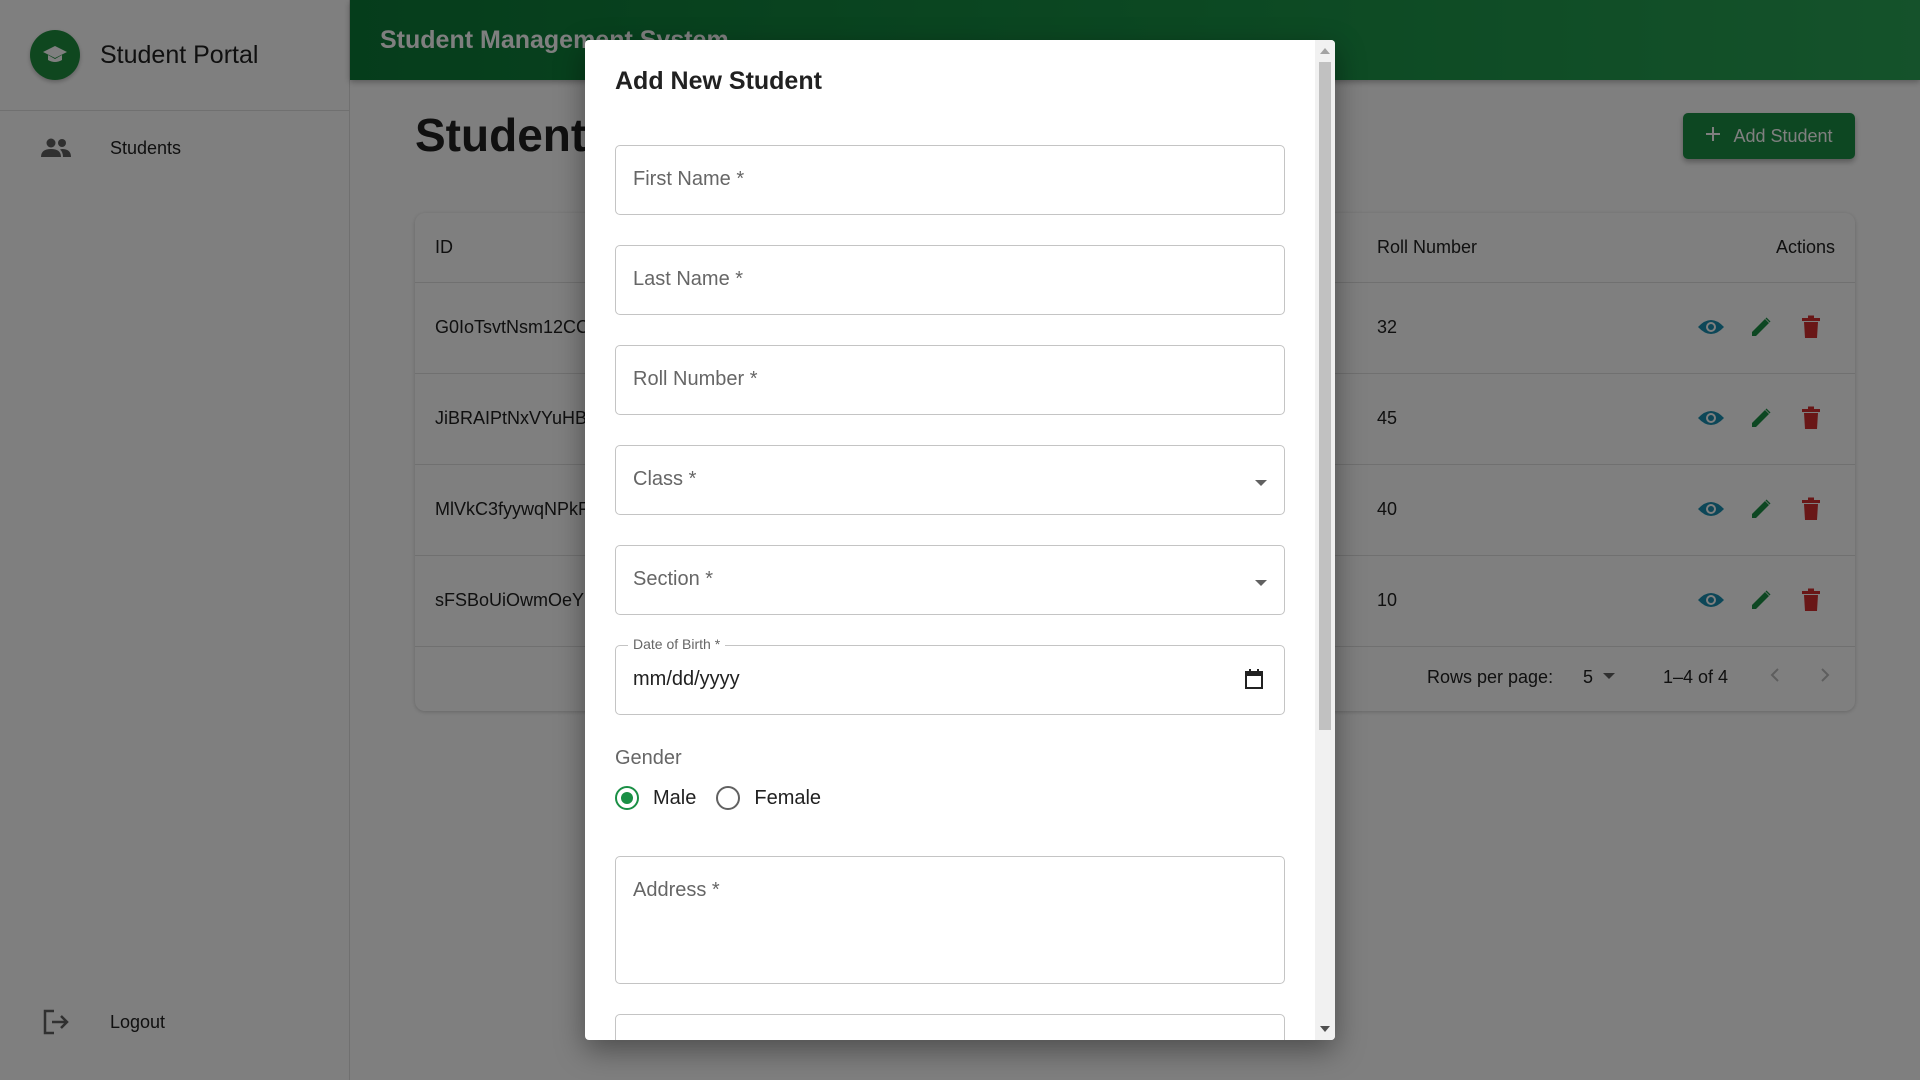 Image resolution: width=1920 pixels, height=1080 pixels. I want to click on gender-option-label: Female, so click(788, 797).